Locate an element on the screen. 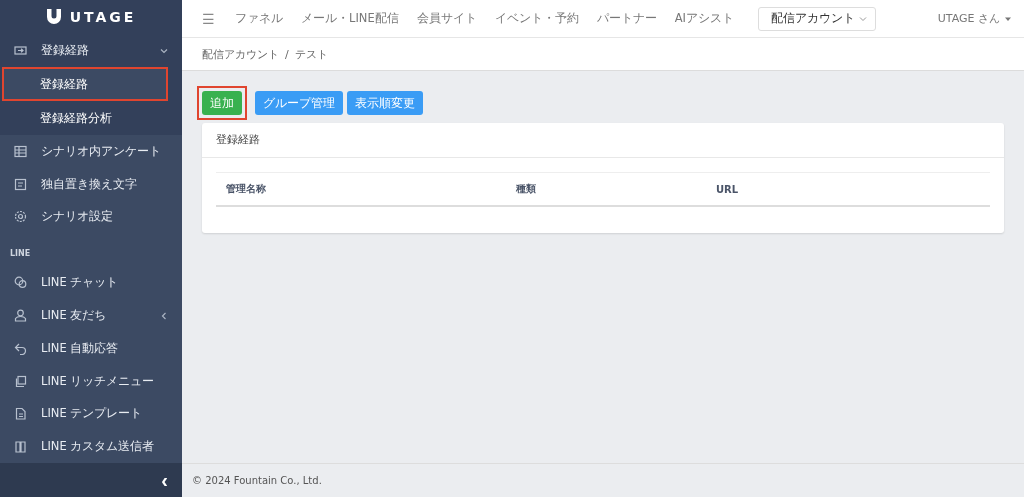  column-header: 管理名称 is located at coordinates (246, 189).